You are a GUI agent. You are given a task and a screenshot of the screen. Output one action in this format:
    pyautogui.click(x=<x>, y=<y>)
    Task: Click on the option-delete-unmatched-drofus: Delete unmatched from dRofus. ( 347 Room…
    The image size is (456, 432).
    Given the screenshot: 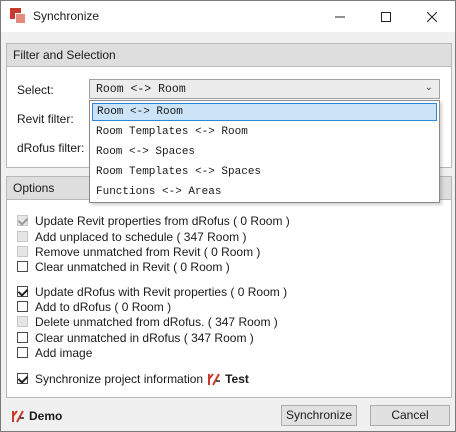 What is the action you would take?
    pyautogui.click(x=147, y=321)
    